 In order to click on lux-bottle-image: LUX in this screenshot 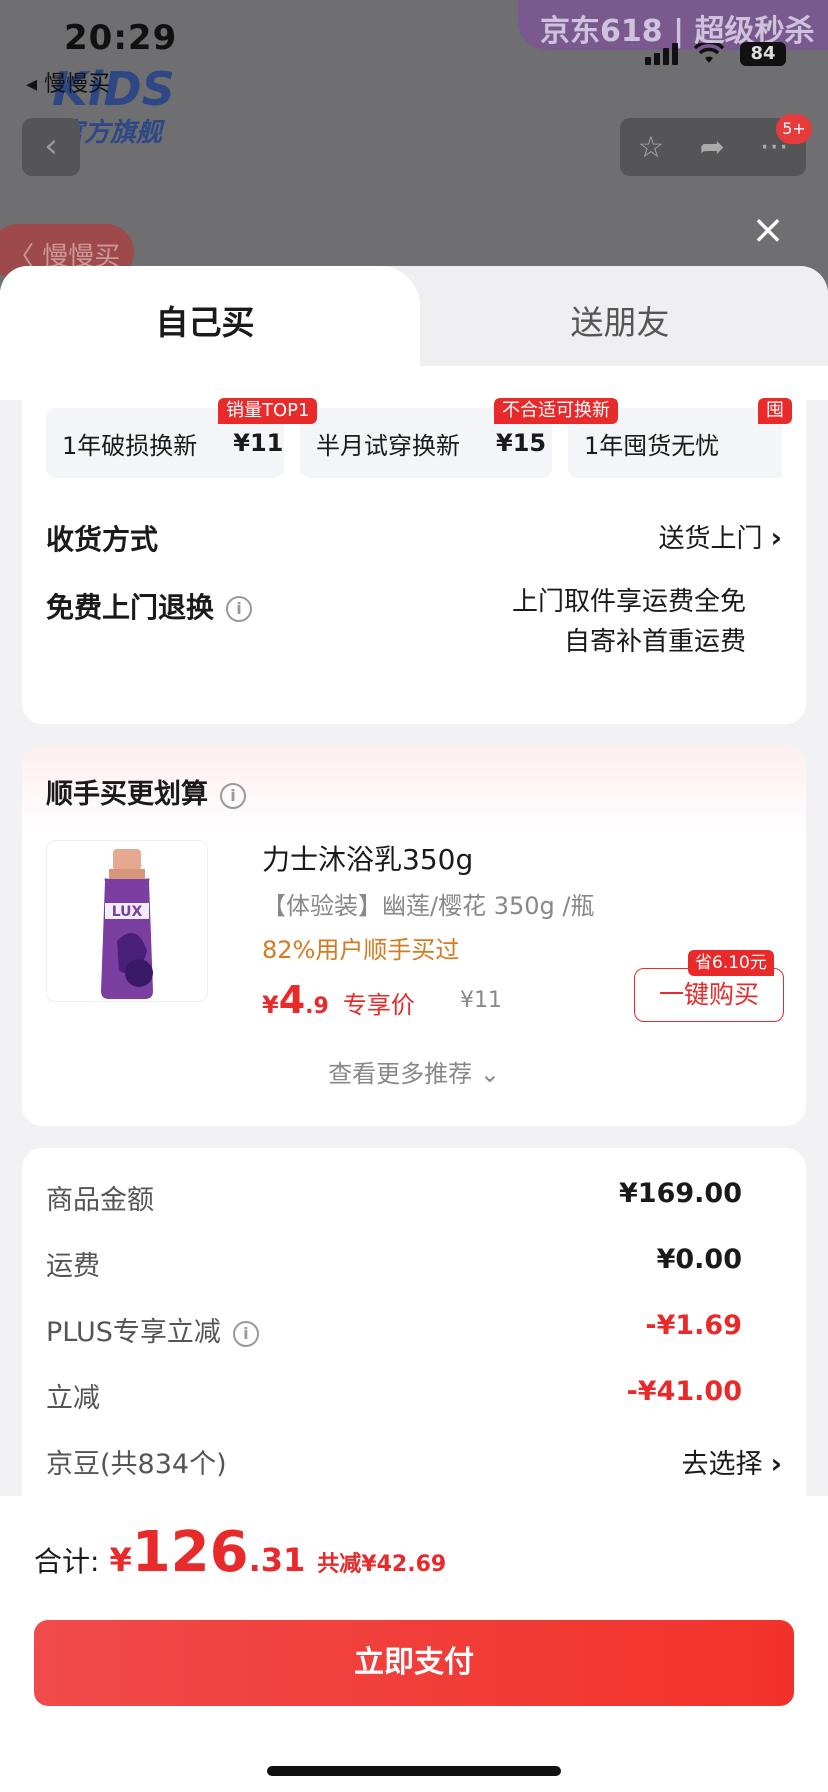, I will do `click(127, 924)`.